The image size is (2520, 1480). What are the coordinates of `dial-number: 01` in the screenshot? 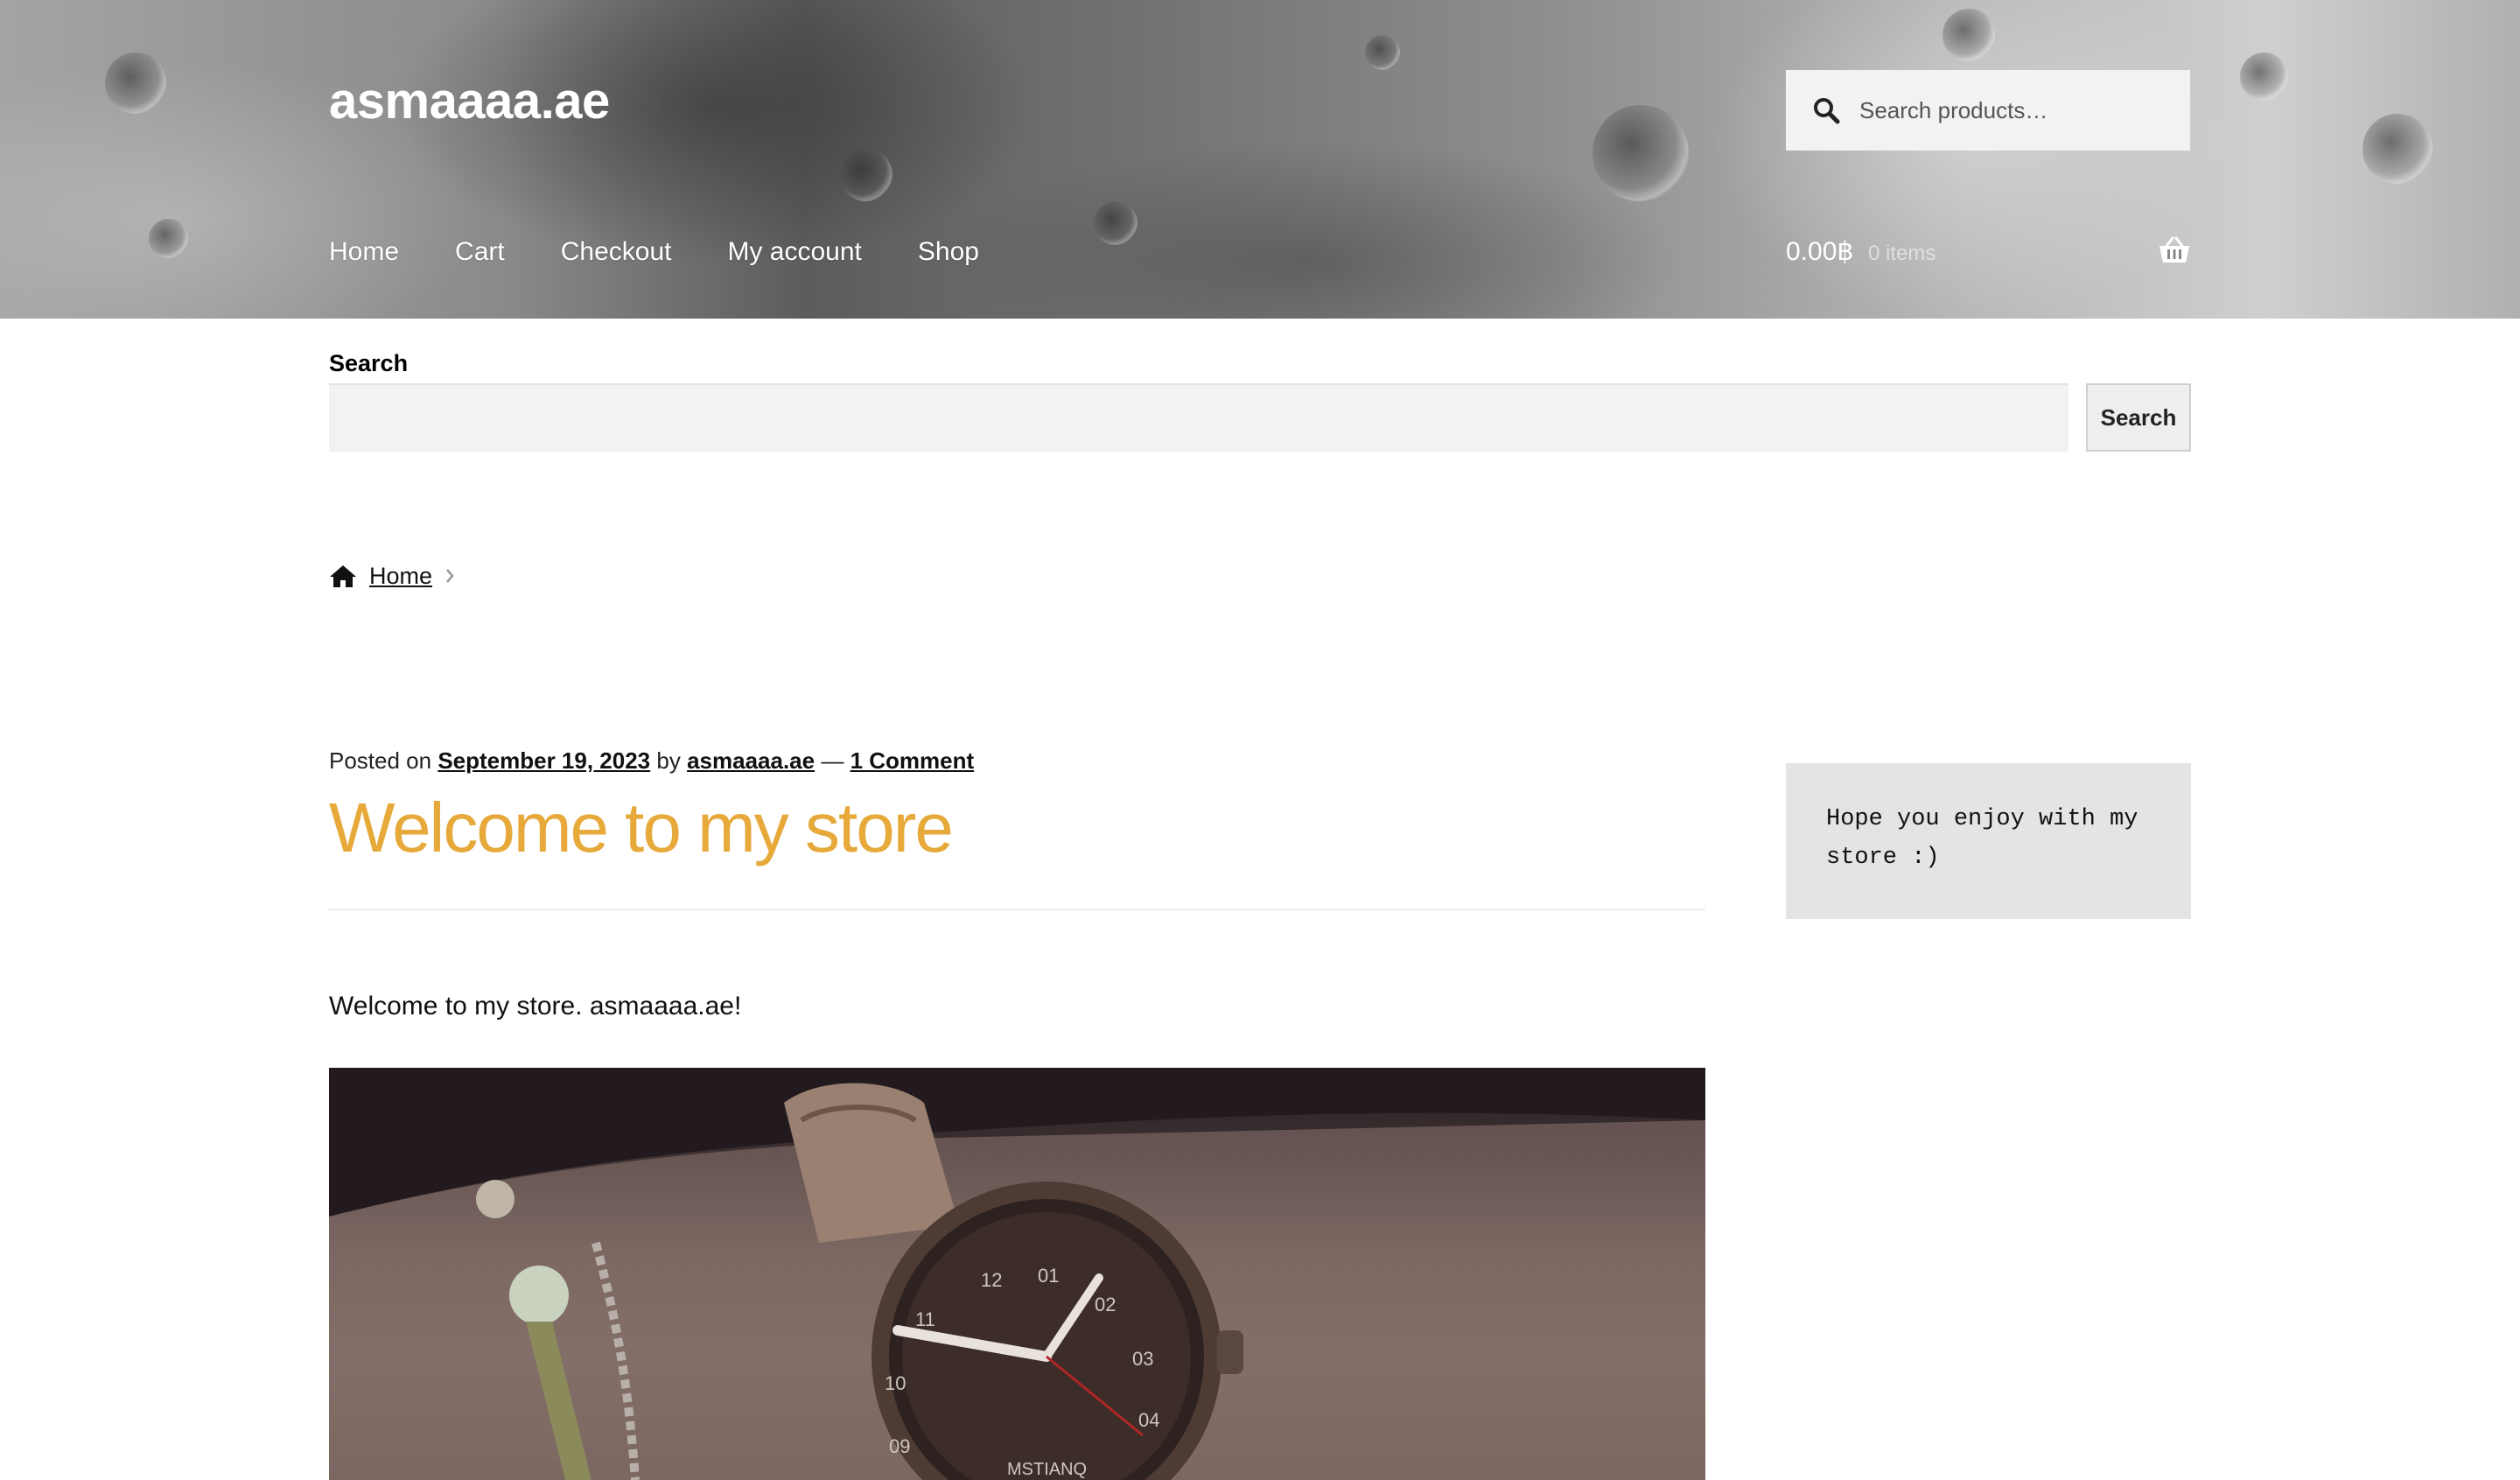 It's located at (1048, 1276).